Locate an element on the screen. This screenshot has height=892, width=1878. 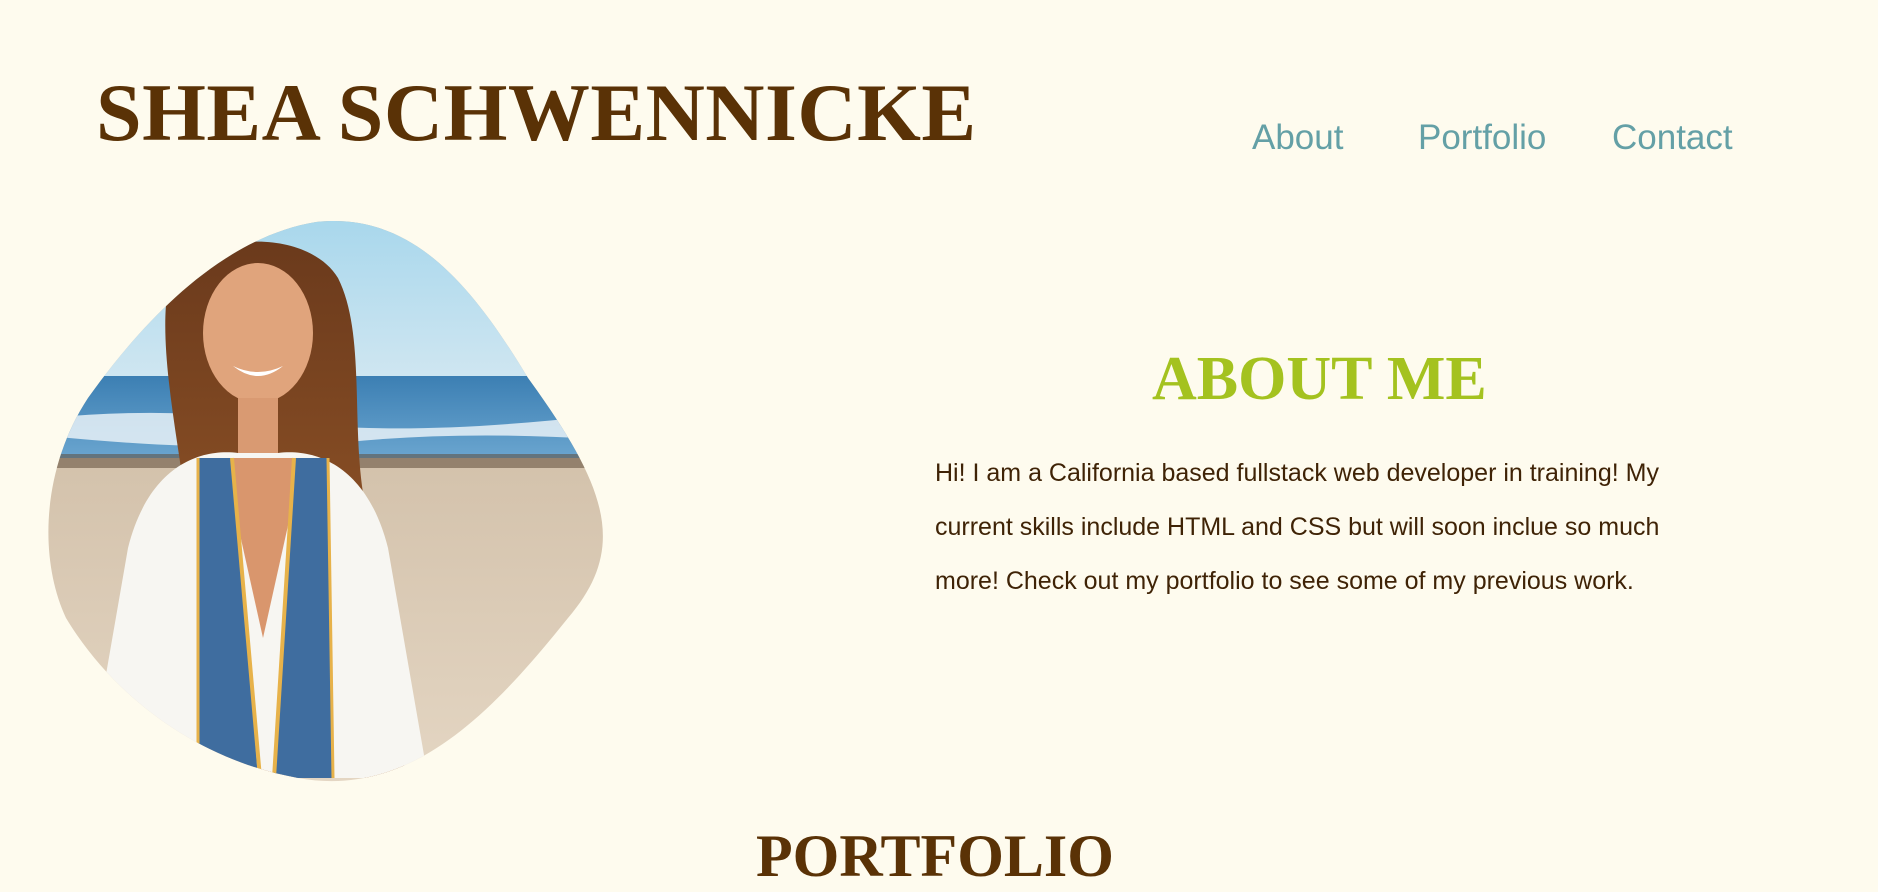
main-nav: About Portfolio Contact is located at coordinates (939, 142).